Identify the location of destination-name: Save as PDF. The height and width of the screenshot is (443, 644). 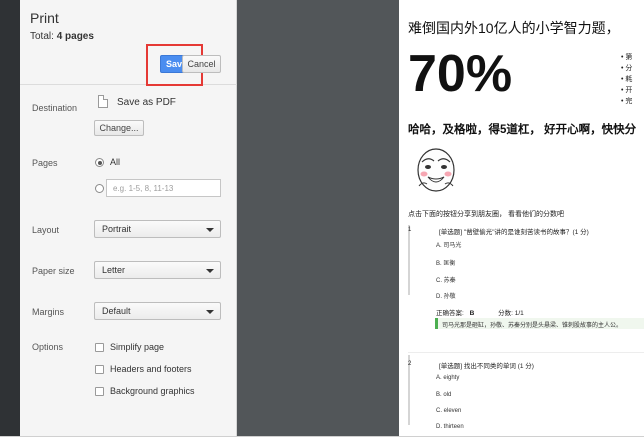
(146, 102).